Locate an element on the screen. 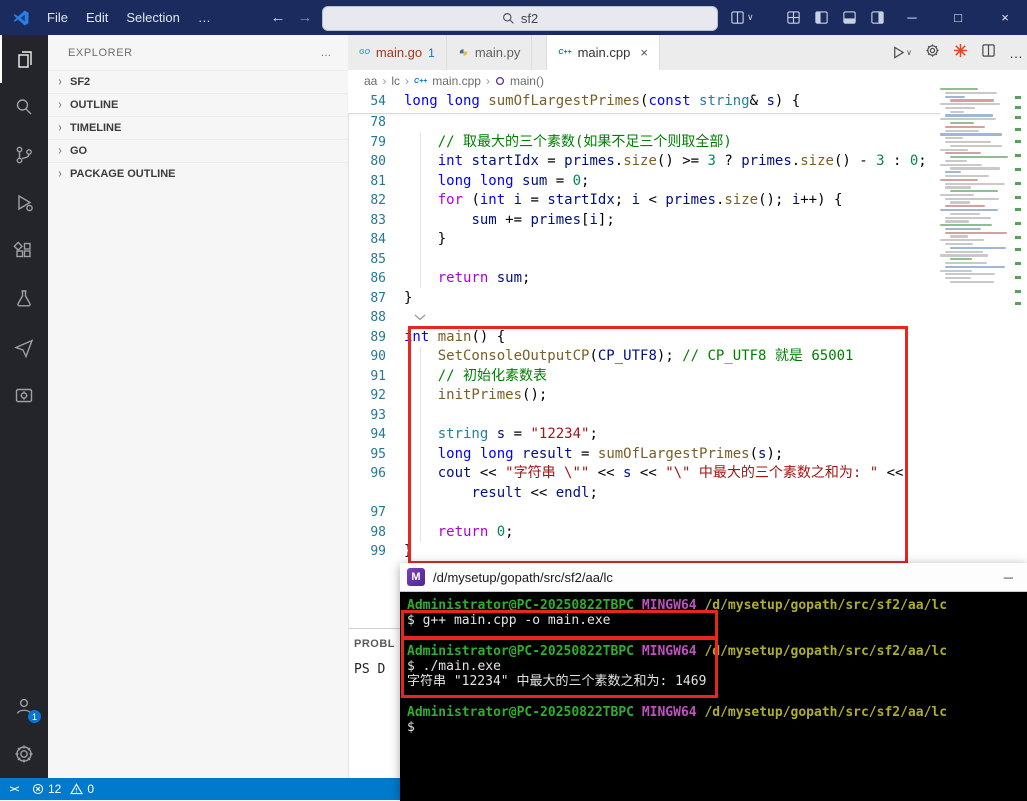 The image size is (1027, 801). menu-file: File is located at coordinates (57, 17).